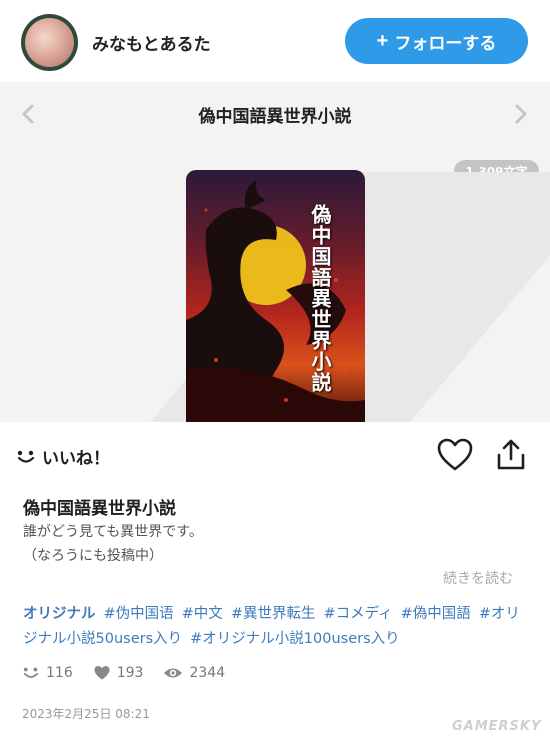 The image size is (550, 741). Describe the element at coordinates (139, 614) in the screenshot. I see `tag: #伪中国语` at that location.